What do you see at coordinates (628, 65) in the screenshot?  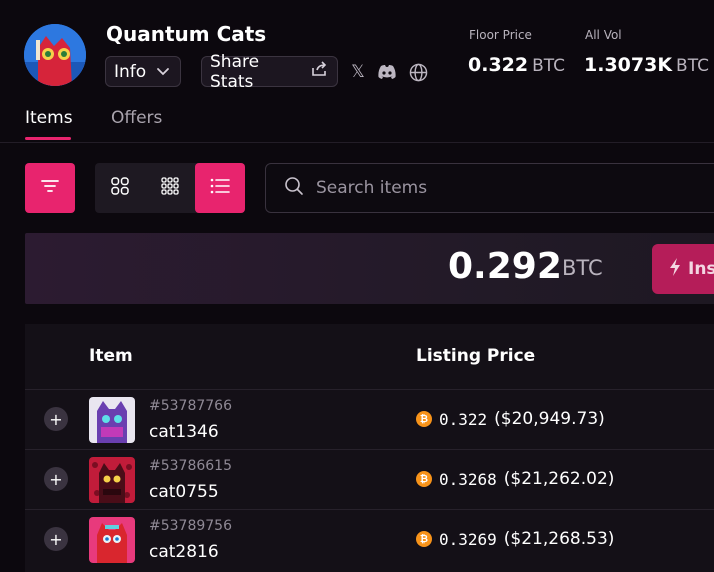 I see `all-vol-number: 1.3073K` at bounding box center [628, 65].